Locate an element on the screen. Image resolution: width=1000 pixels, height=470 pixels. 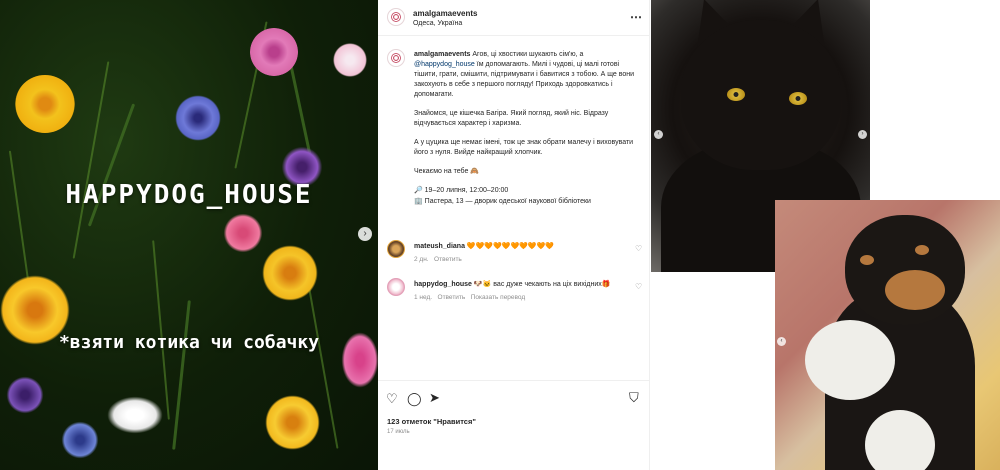
purple-flower is located at coordinates (25, 395).